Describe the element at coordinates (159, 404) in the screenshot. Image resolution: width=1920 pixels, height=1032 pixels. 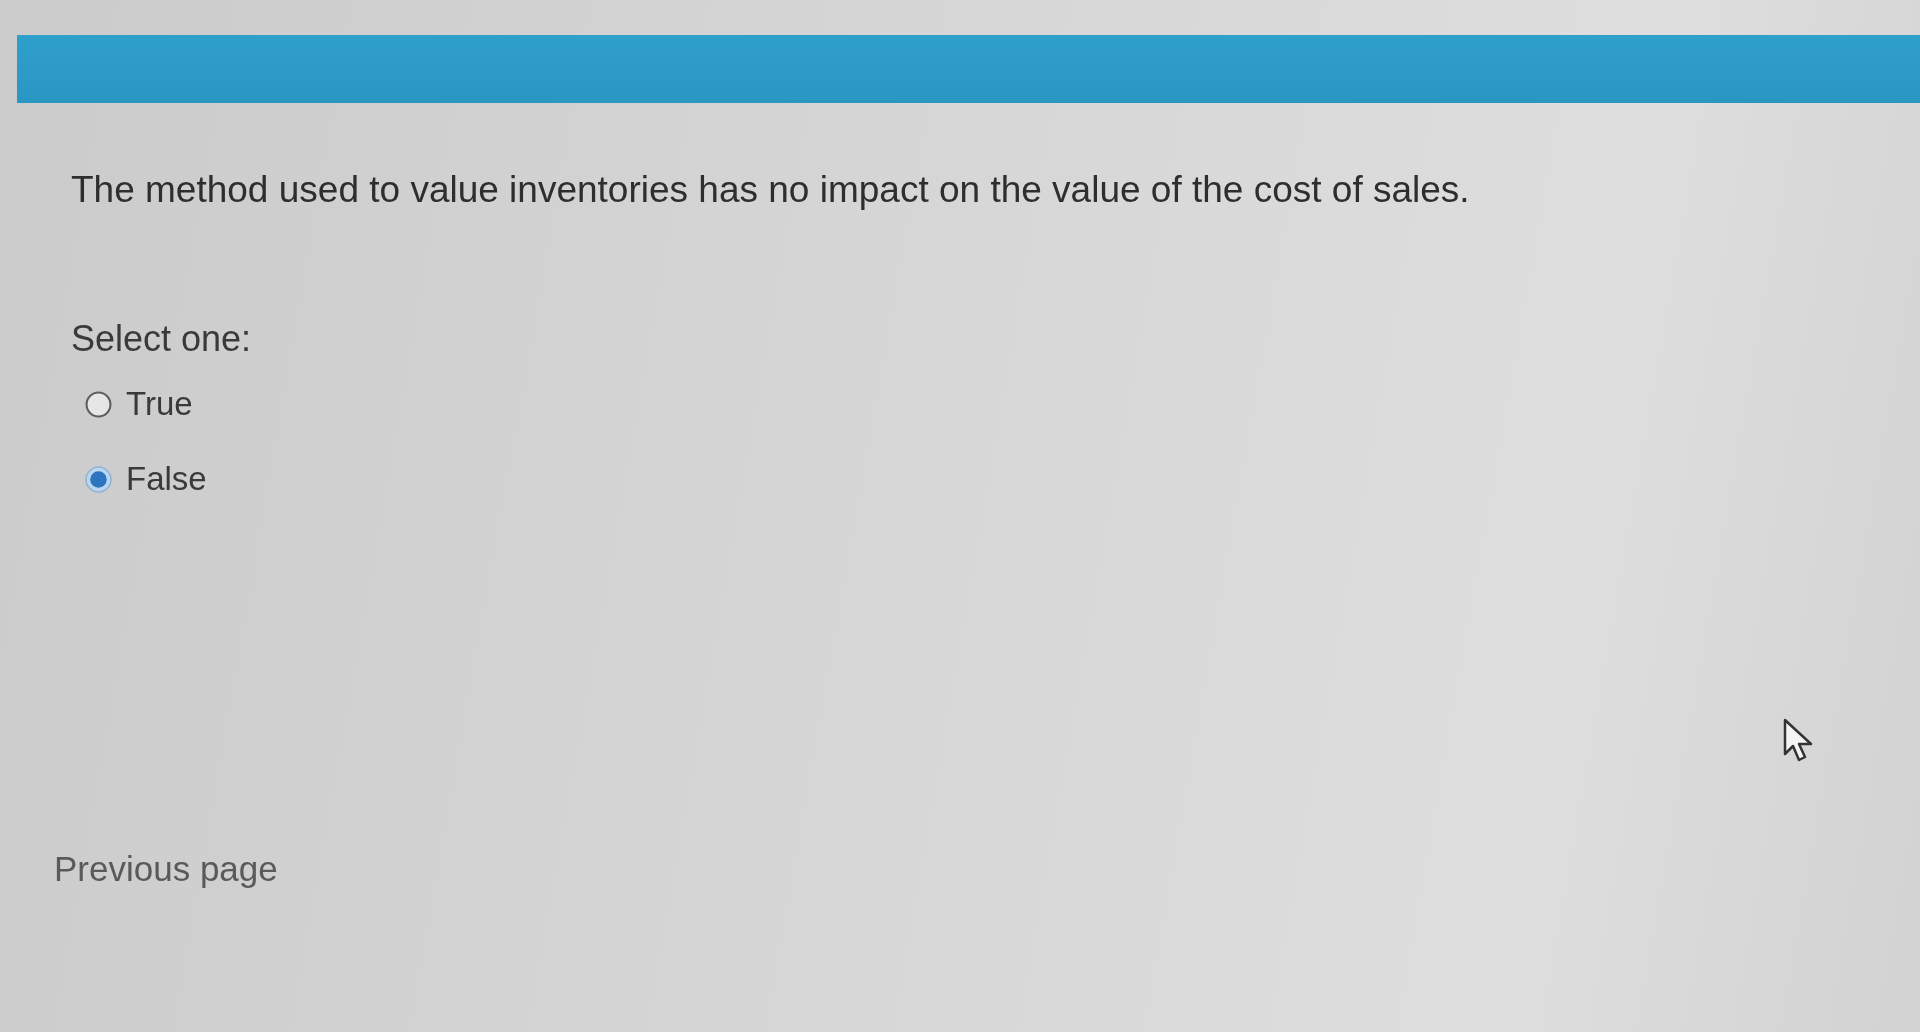
I see `option-label: True` at that location.